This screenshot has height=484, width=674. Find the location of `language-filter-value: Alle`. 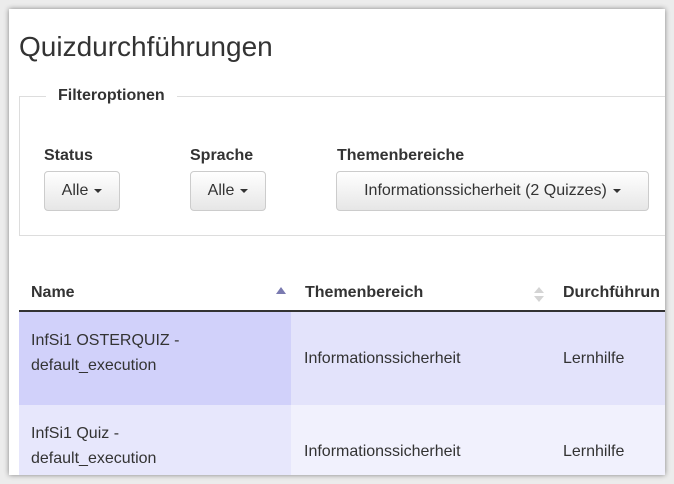

language-filter-value: Alle is located at coordinates (221, 190).